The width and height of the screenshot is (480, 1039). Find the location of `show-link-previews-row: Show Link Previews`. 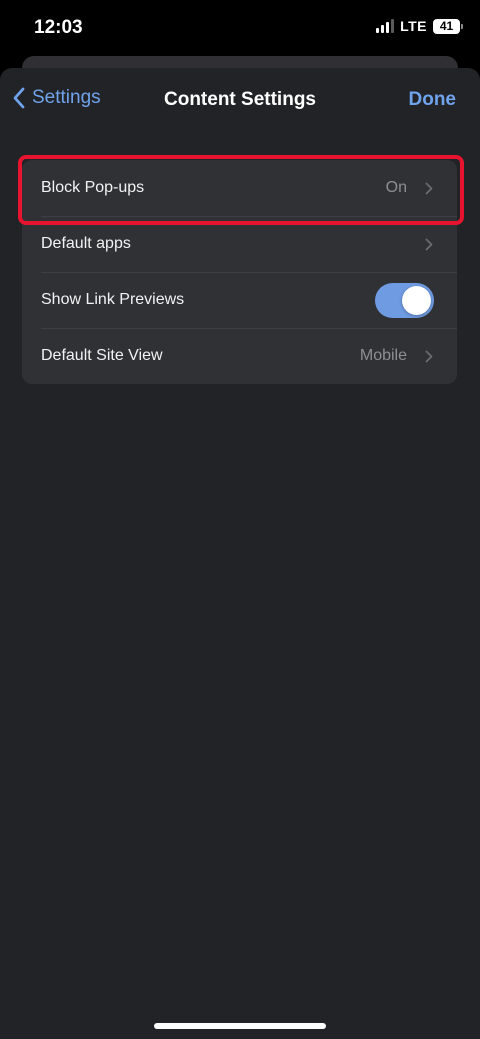

show-link-previews-row: Show Link Previews is located at coordinates (239, 300).